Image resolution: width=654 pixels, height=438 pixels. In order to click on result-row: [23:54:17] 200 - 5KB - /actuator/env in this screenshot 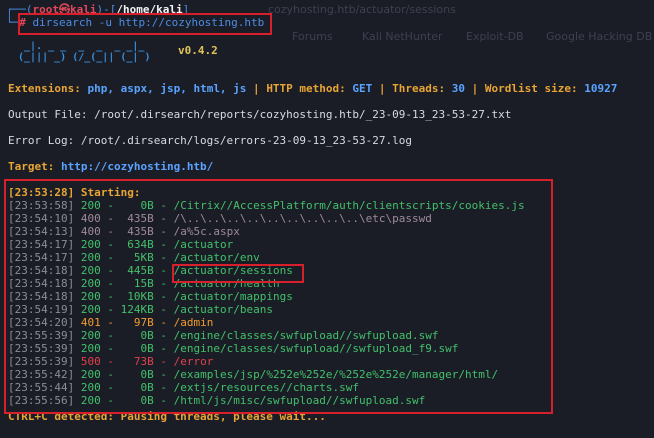, I will do `click(134, 257)`.